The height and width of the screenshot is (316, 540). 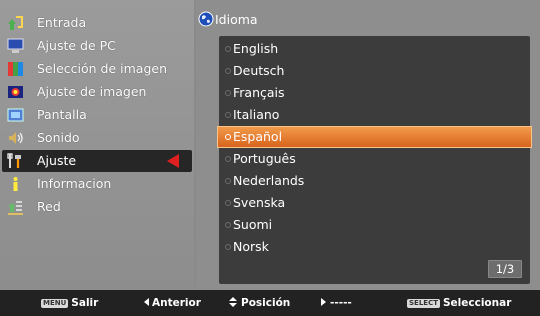 What do you see at coordinates (15, 115) in the screenshot?
I see `screen-icon` at bounding box center [15, 115].